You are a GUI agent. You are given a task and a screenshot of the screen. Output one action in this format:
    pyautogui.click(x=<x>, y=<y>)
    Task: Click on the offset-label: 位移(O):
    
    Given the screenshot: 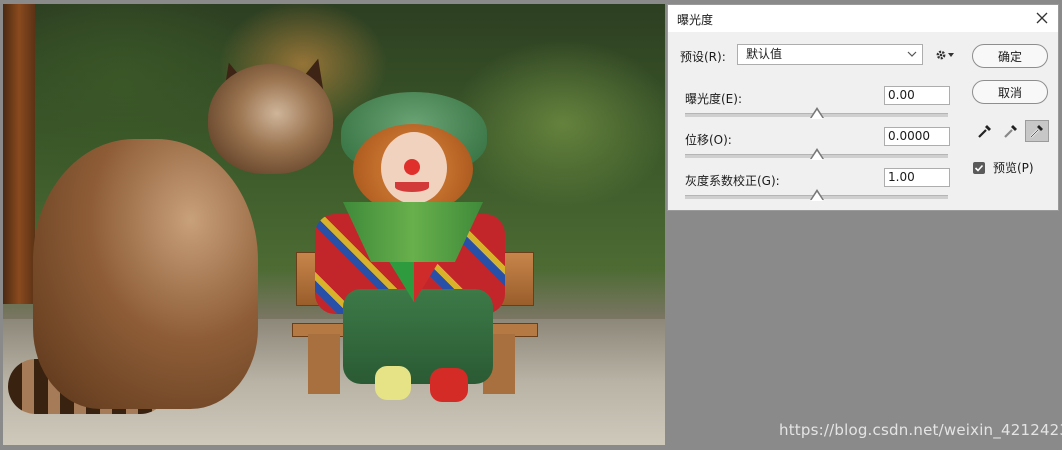 What is the action you would take?
    pyautogui.click(x=708, y=140)
    